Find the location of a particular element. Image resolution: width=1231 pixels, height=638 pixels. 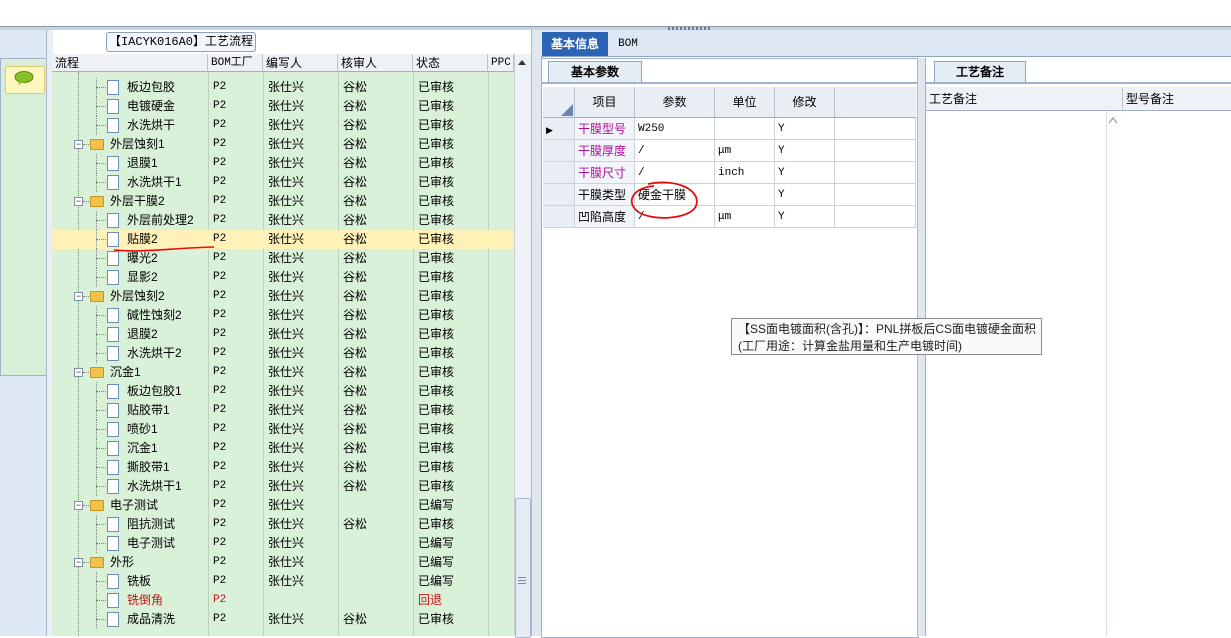

tree-node-label: 碱性蚀刻2 is located at coordinates (154, 315).